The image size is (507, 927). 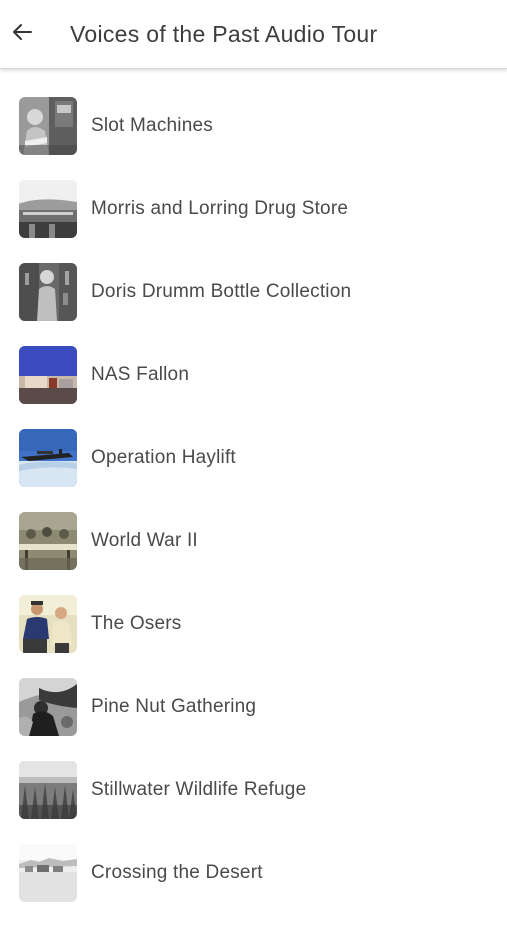 What do you see at coordinates (253, 802) in the screenshot?
I see `list-item-stillwater-refuge: Stillwater Wildlife Refuge` at bounding box center [253, 802].